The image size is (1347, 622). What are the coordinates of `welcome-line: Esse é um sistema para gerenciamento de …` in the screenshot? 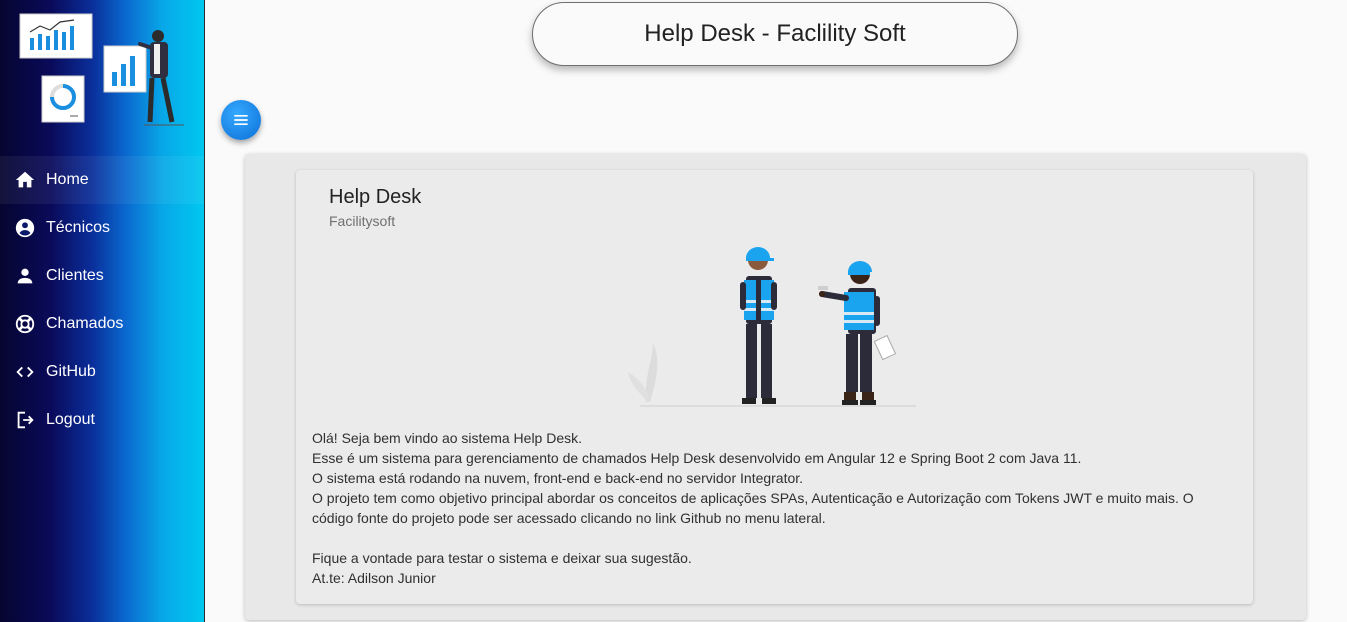 It's located at (697, 458).